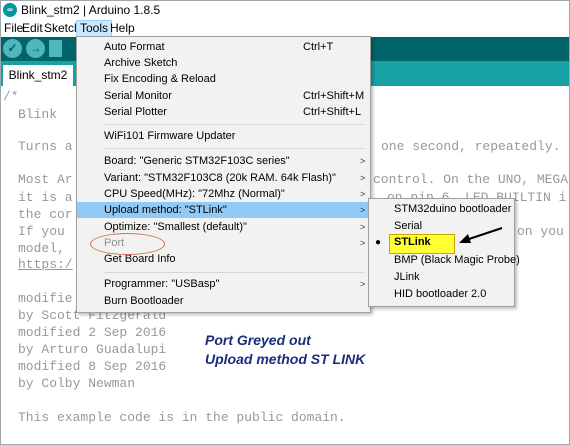 The height and width of the screenshot is (445, 570). I want to click on annotation-arrow-icon, so click(481, 235).